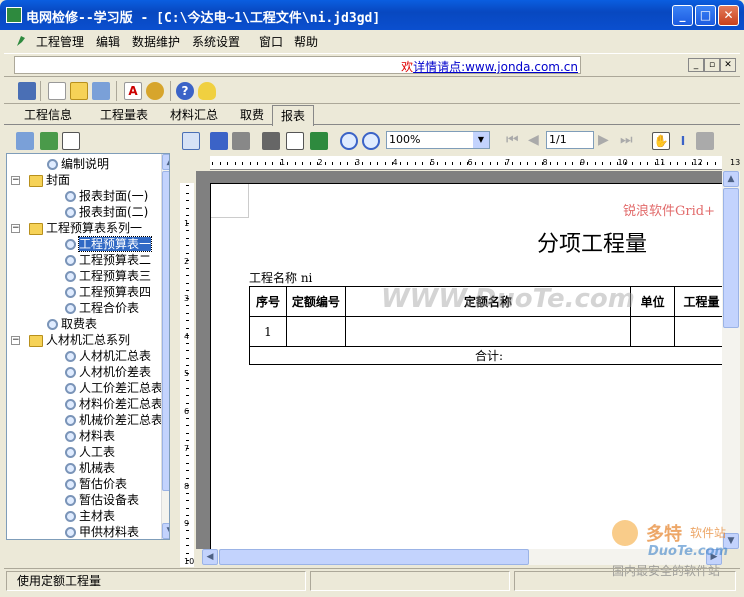 The height and width of the screenshot is (597, 744). Describe the element at coordinates (114, 404) in the screenshot. I see `tree-item: 材料价差汇总表` at that location.